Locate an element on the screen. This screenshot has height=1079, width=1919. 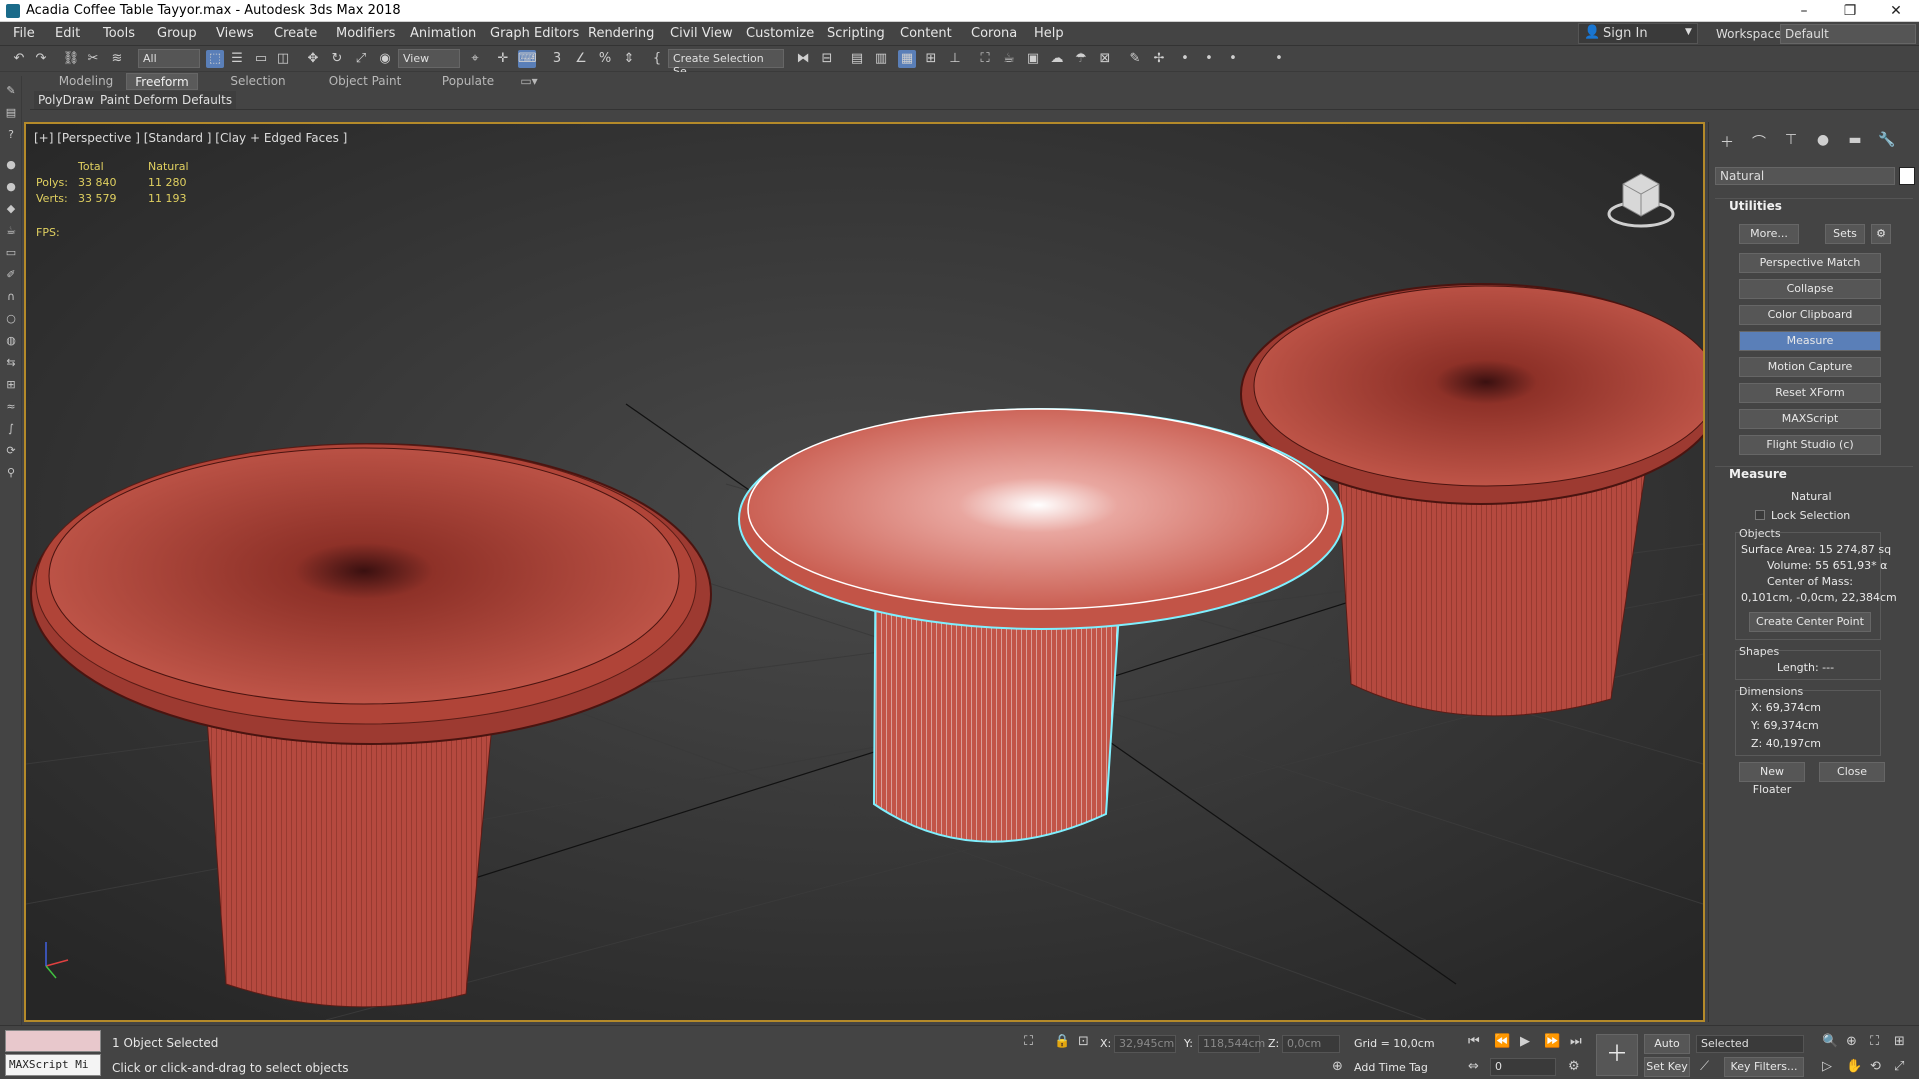
menu-scripting: Scripting is located at coordinates (856, 33).